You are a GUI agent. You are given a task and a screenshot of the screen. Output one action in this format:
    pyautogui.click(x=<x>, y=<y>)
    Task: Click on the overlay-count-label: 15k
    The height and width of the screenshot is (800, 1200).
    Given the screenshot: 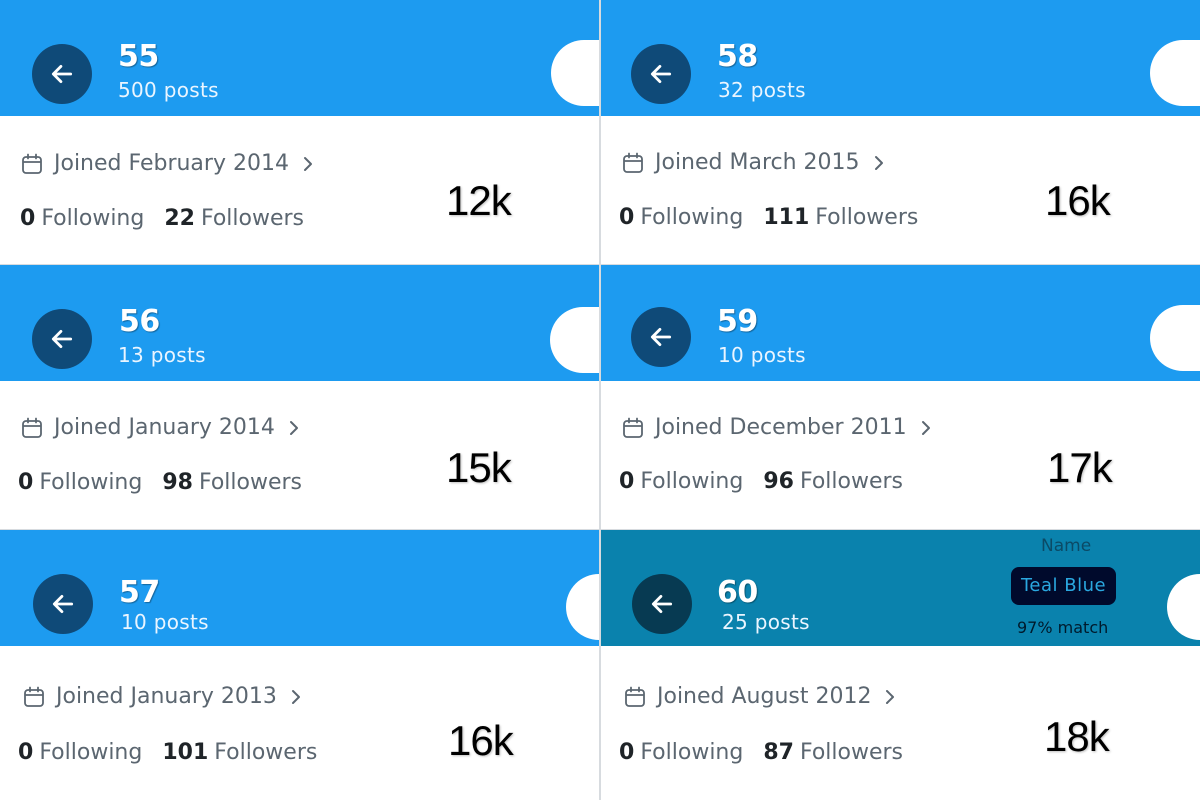 What is the action you would take?
    pyautogui.click(x=479, y=467)
    